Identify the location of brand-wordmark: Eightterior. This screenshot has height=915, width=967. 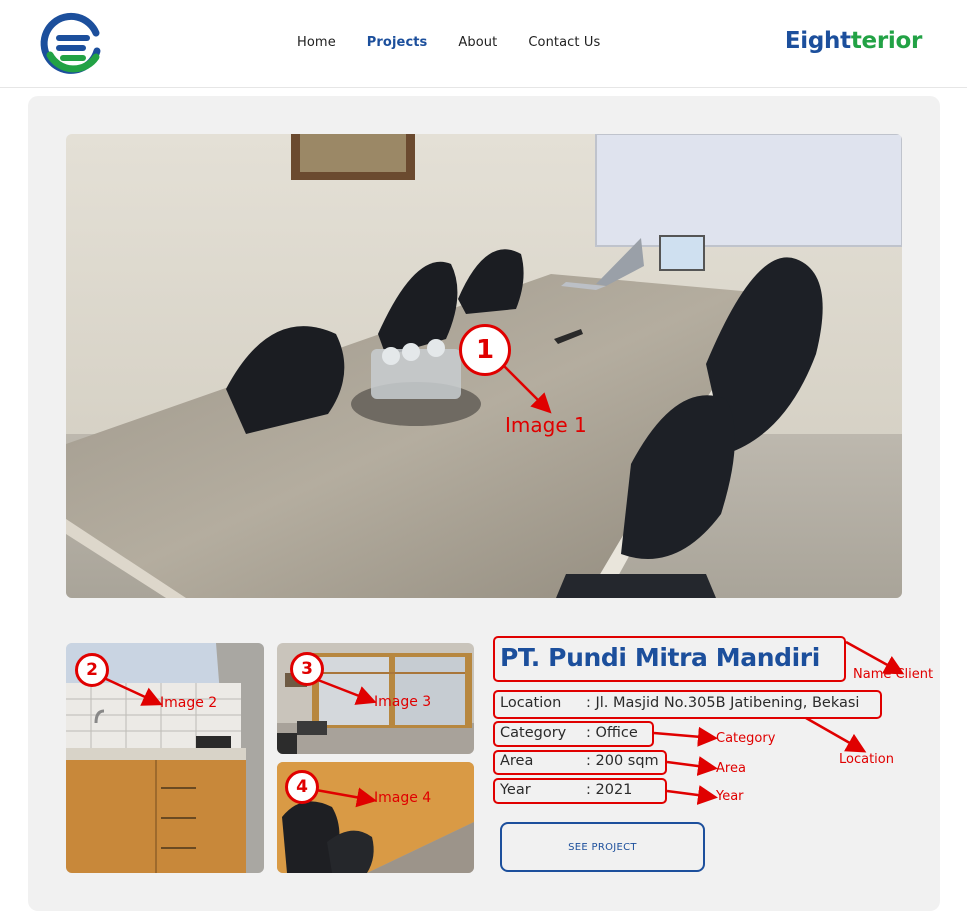
(853, 41).